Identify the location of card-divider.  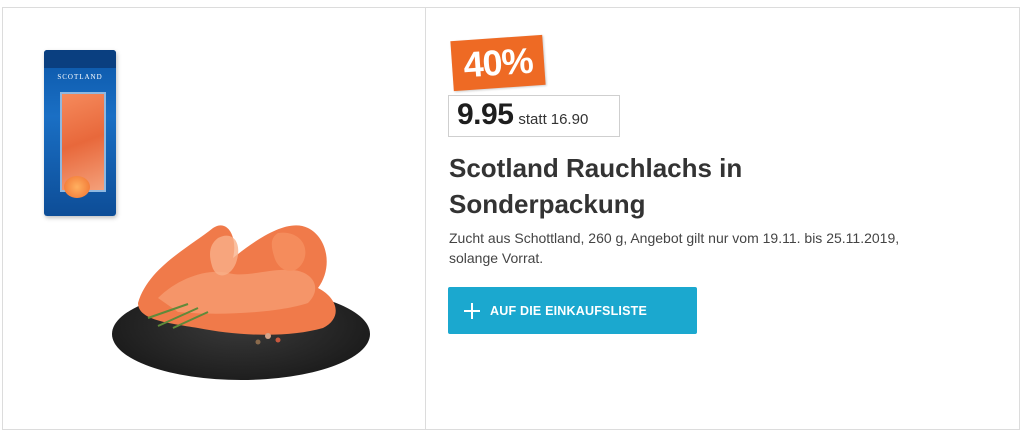
(425, 218).